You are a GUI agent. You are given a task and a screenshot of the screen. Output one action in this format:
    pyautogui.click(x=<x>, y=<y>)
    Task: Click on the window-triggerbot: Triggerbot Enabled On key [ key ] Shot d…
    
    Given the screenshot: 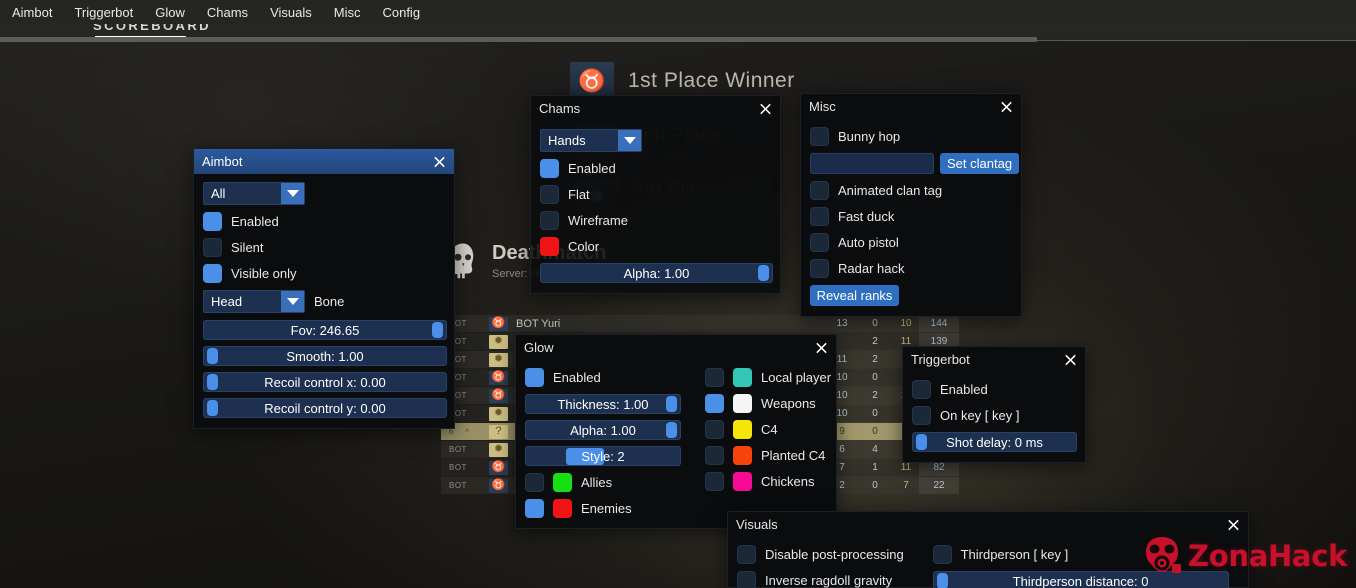 What is the action you would take?
    pyautogui.click(x=994, y=404)
    